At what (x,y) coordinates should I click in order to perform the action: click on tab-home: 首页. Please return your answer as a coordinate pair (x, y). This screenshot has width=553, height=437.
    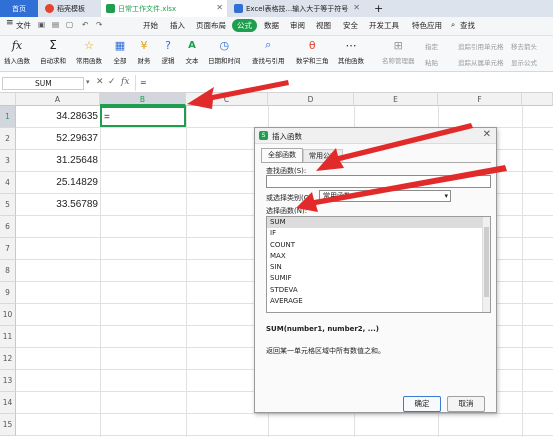
    Looking at the image, I should click on (19, 8).